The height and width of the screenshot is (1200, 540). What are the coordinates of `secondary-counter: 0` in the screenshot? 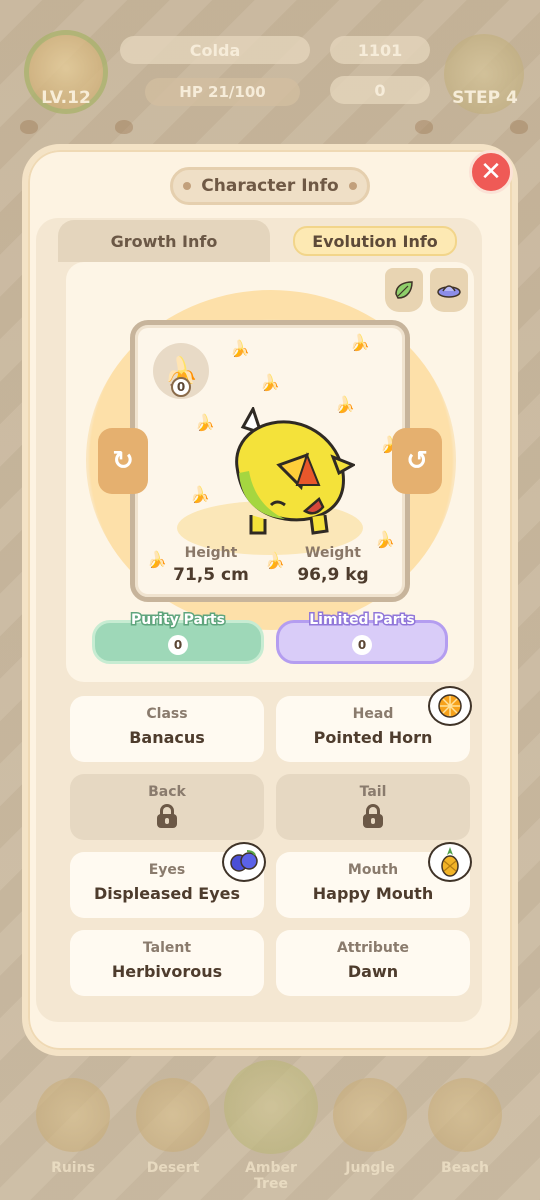 It's located at (380, 90).